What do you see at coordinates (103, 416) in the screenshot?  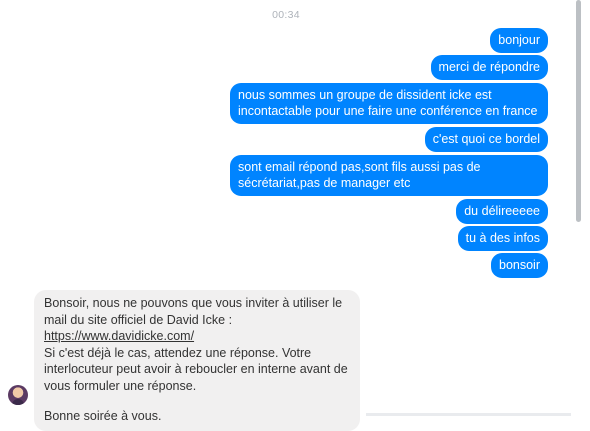 I see `incoming-message-closing: Bonne soirée à vous.` at bounding box center [103, 416].